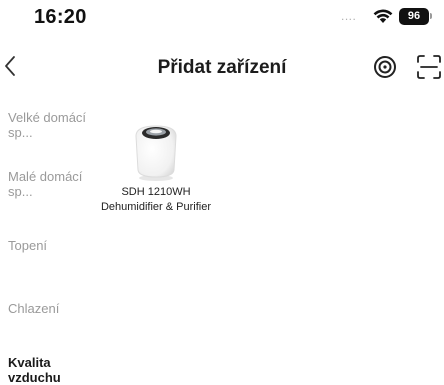 The height and width of the screenshot is (385, 444). I want to click on nearby-scan-button, so click(385, 67).